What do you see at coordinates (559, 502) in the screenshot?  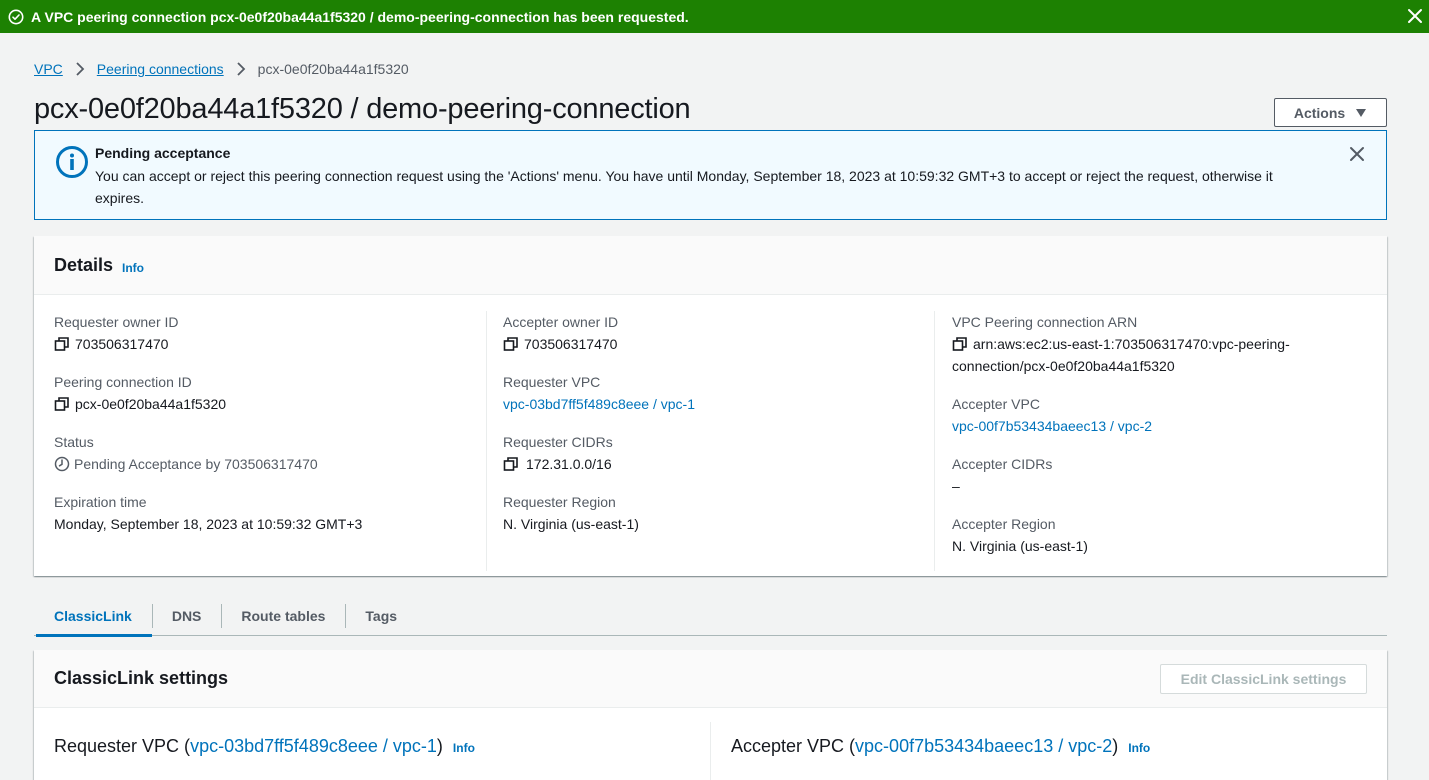 I see `field-label: Requester Region` at bounding box center [559, 502].